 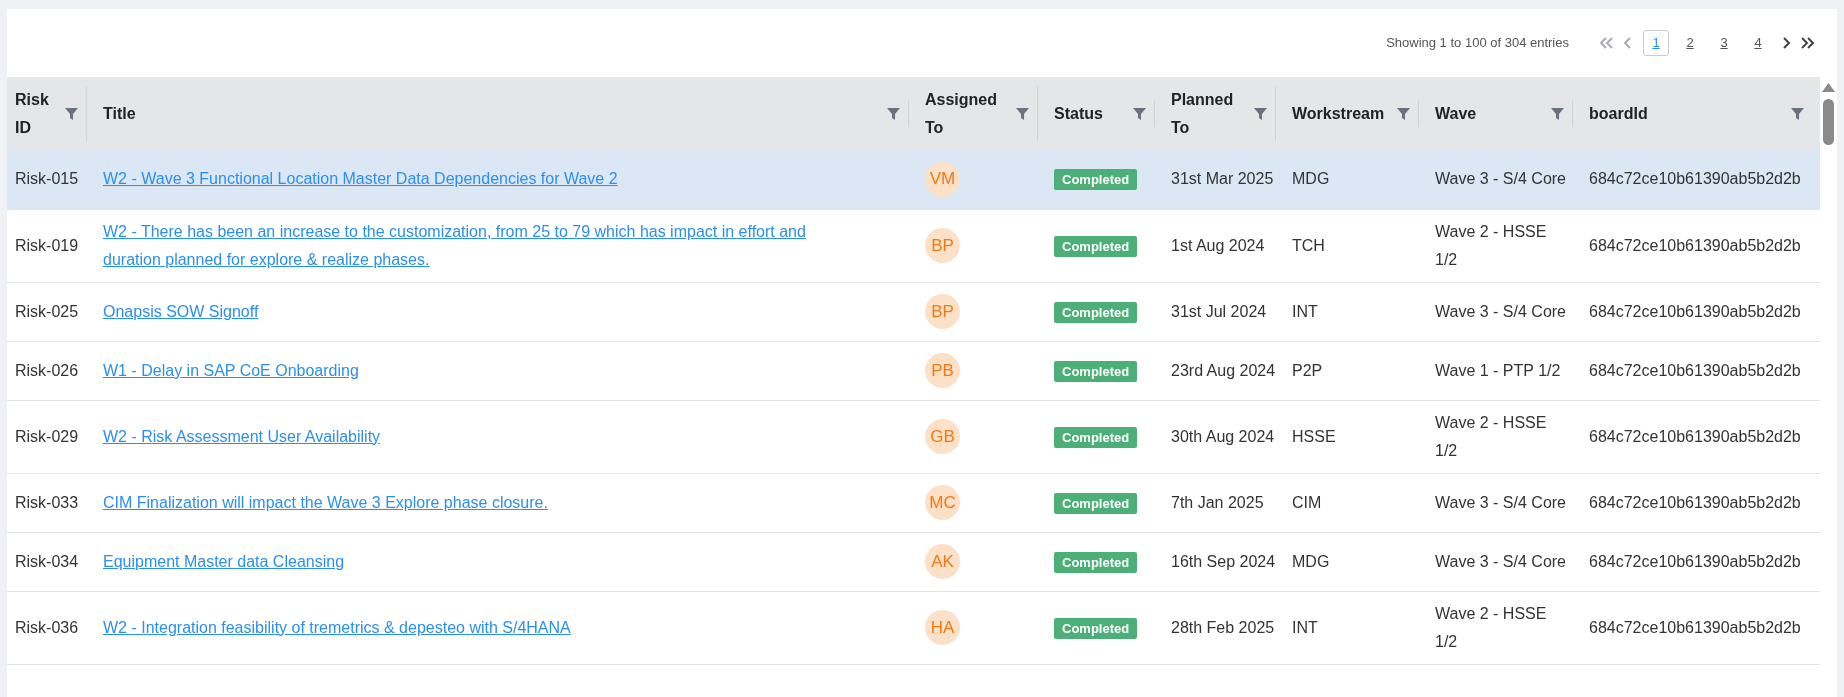 I want to click on risk-id-cell: Risk-025, so click(x=51, y=311).